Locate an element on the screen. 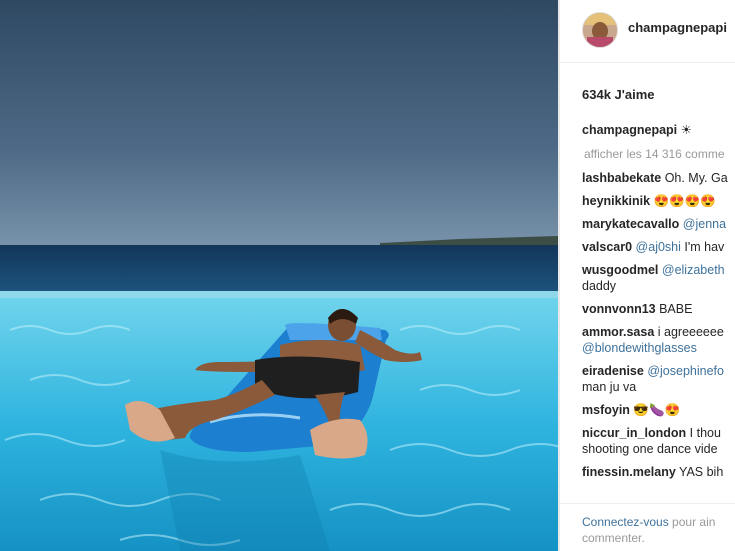 The width and height of the screenshot is (735, 551). comment-text: @aj0shi I'm hav is located at coordinates (680, 247).